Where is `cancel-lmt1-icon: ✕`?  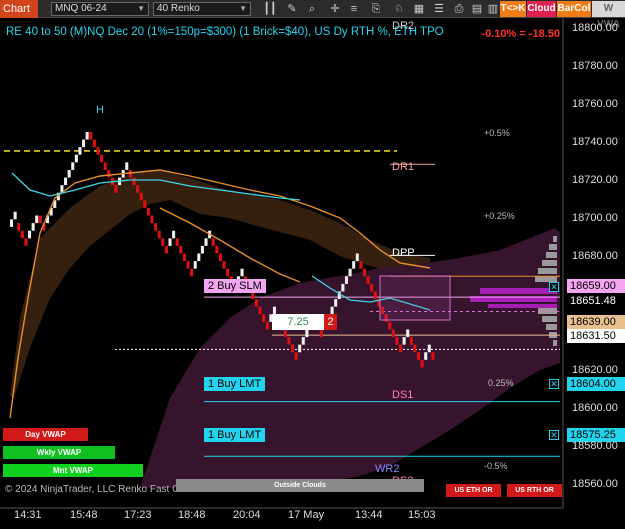
cancel-lmt1-icon: ✕ is located at coordinates (554, 384).